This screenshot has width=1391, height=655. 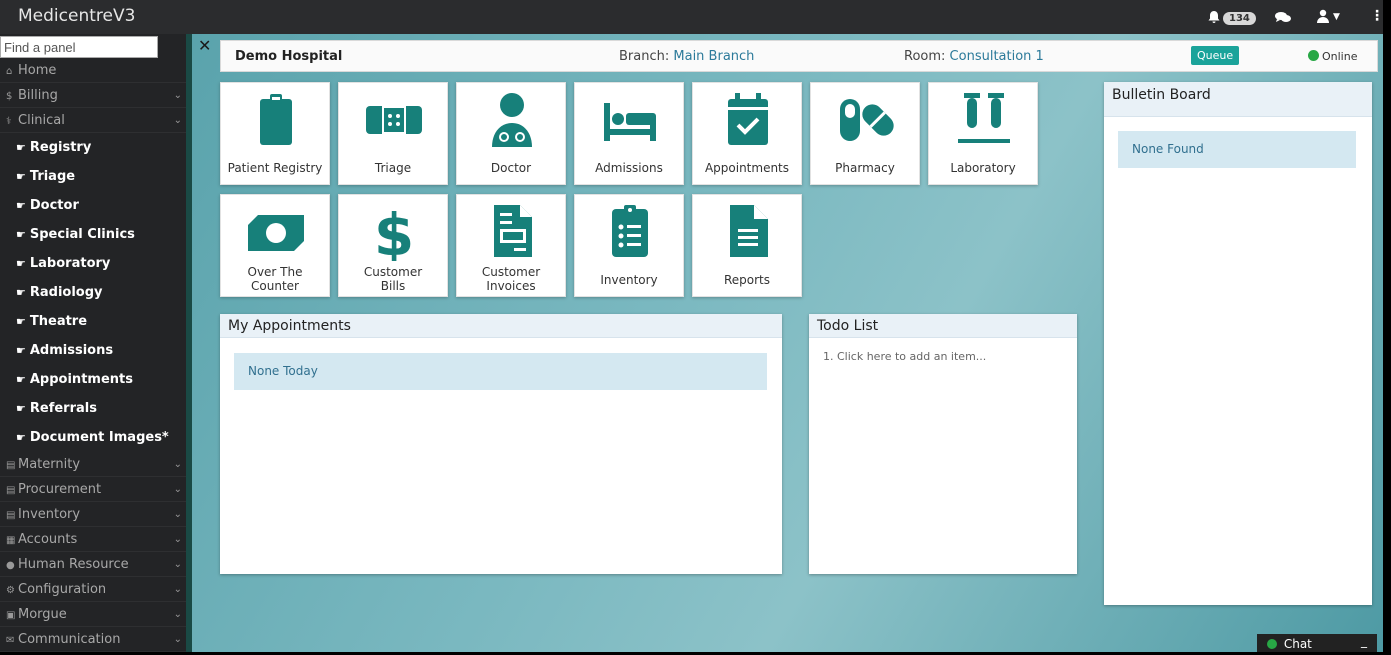 I want to click on room-link: Consultation 1, so click(x=997, y=56).